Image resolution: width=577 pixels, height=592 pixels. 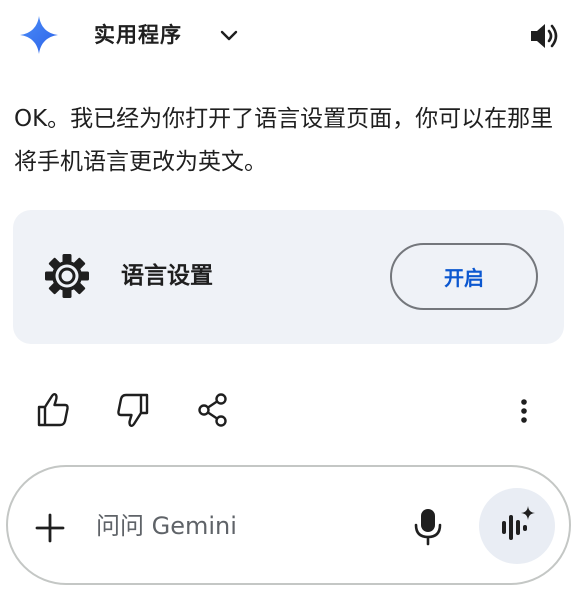 I want to click on app-title: 实用程序, so click(x=138, y=35).